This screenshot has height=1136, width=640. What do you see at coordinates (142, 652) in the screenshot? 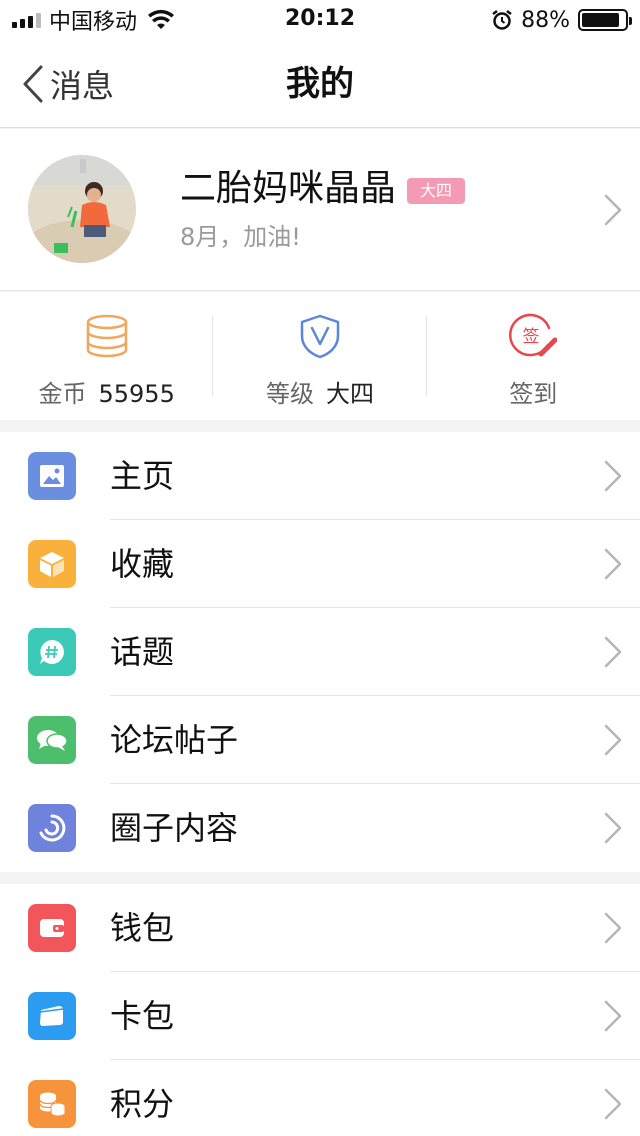
I see `item-label: 话题` at bounding box center [142, 652].